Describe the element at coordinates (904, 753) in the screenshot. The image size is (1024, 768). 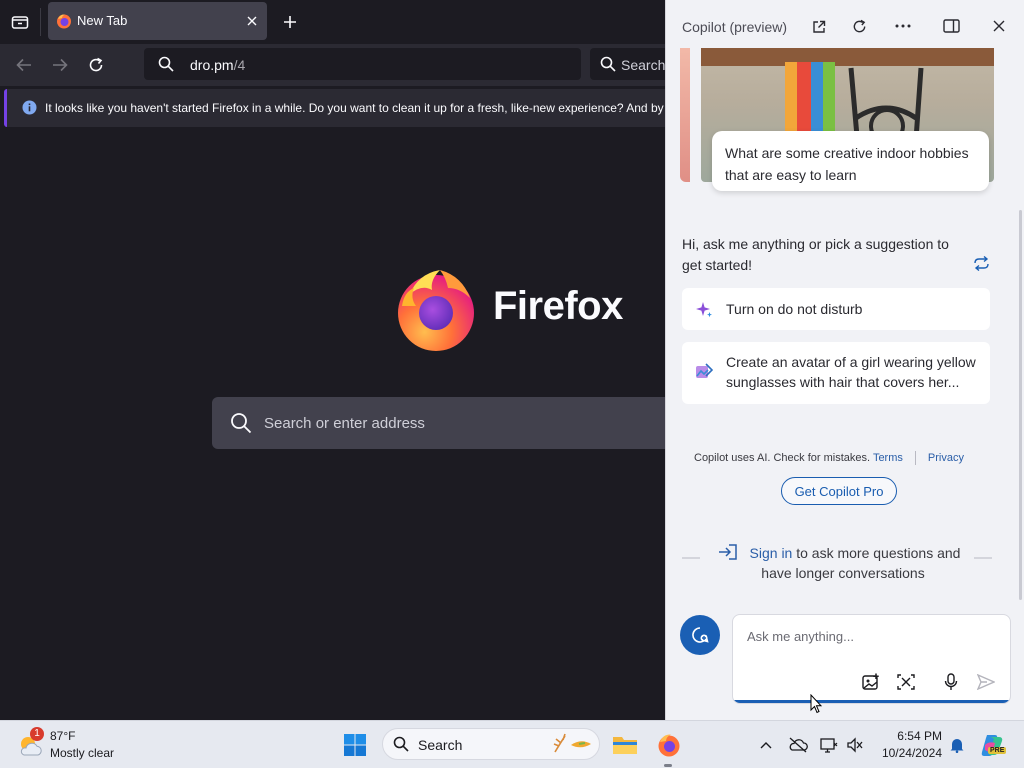
I see `clock-date: 10/24/2024` at that location.